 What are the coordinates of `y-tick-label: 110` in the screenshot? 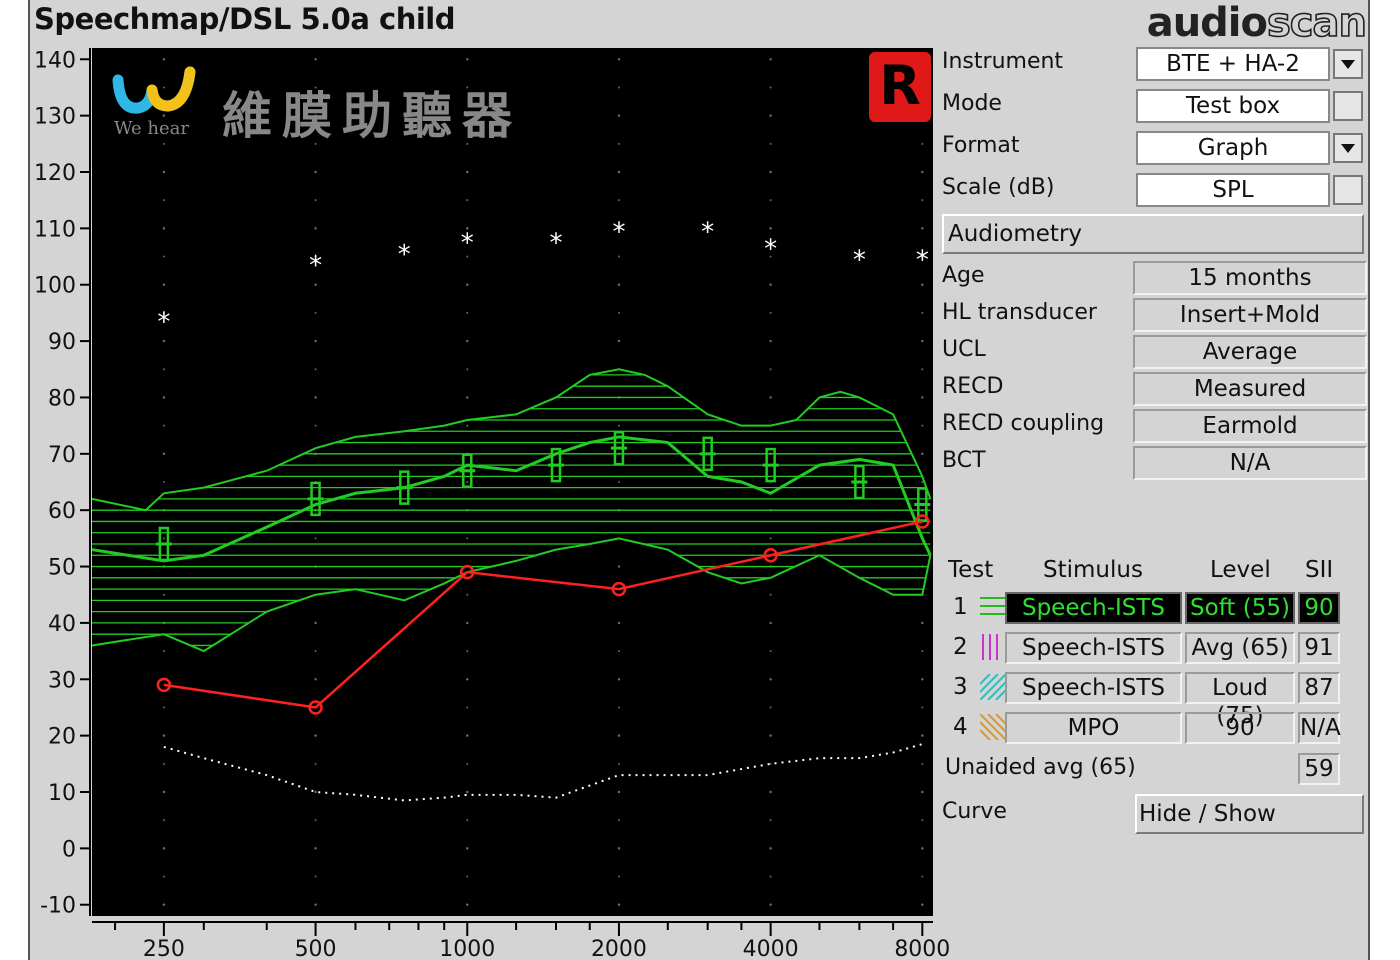 It's located at (55, 229).